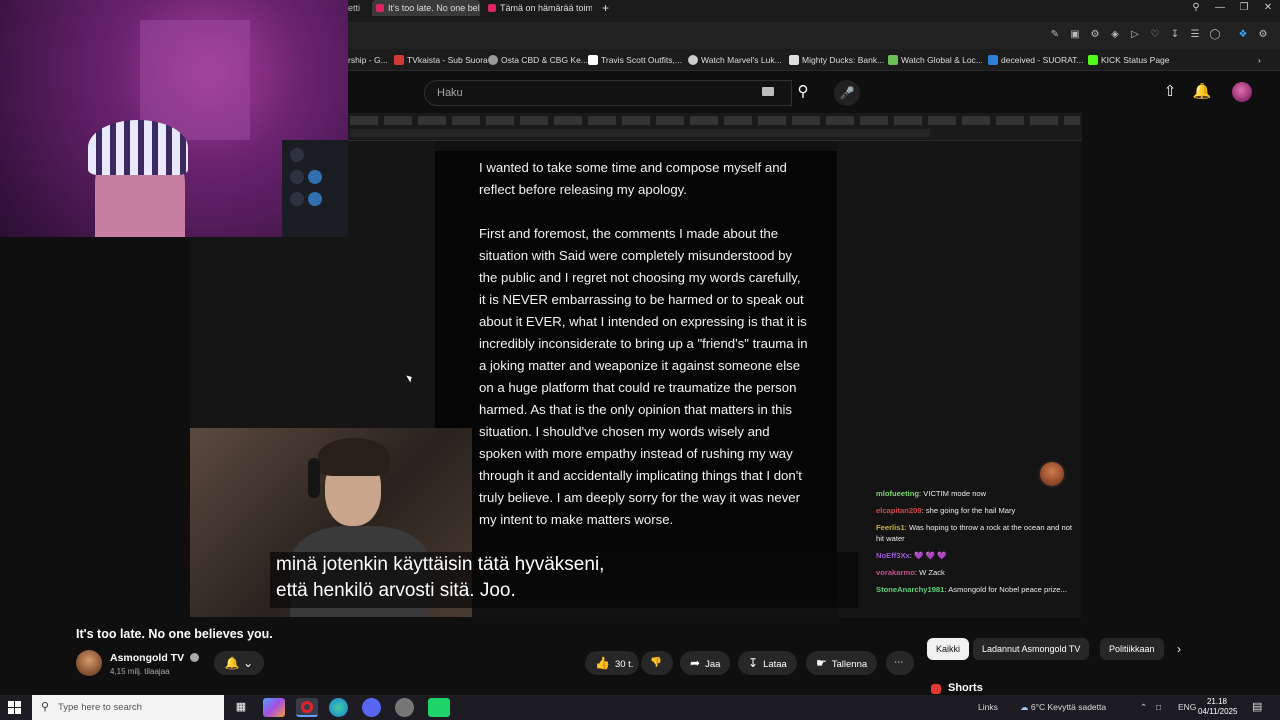  I want to click on subtitle-line: että henkilö arvosti sitä. Joo., so click(396, 590).